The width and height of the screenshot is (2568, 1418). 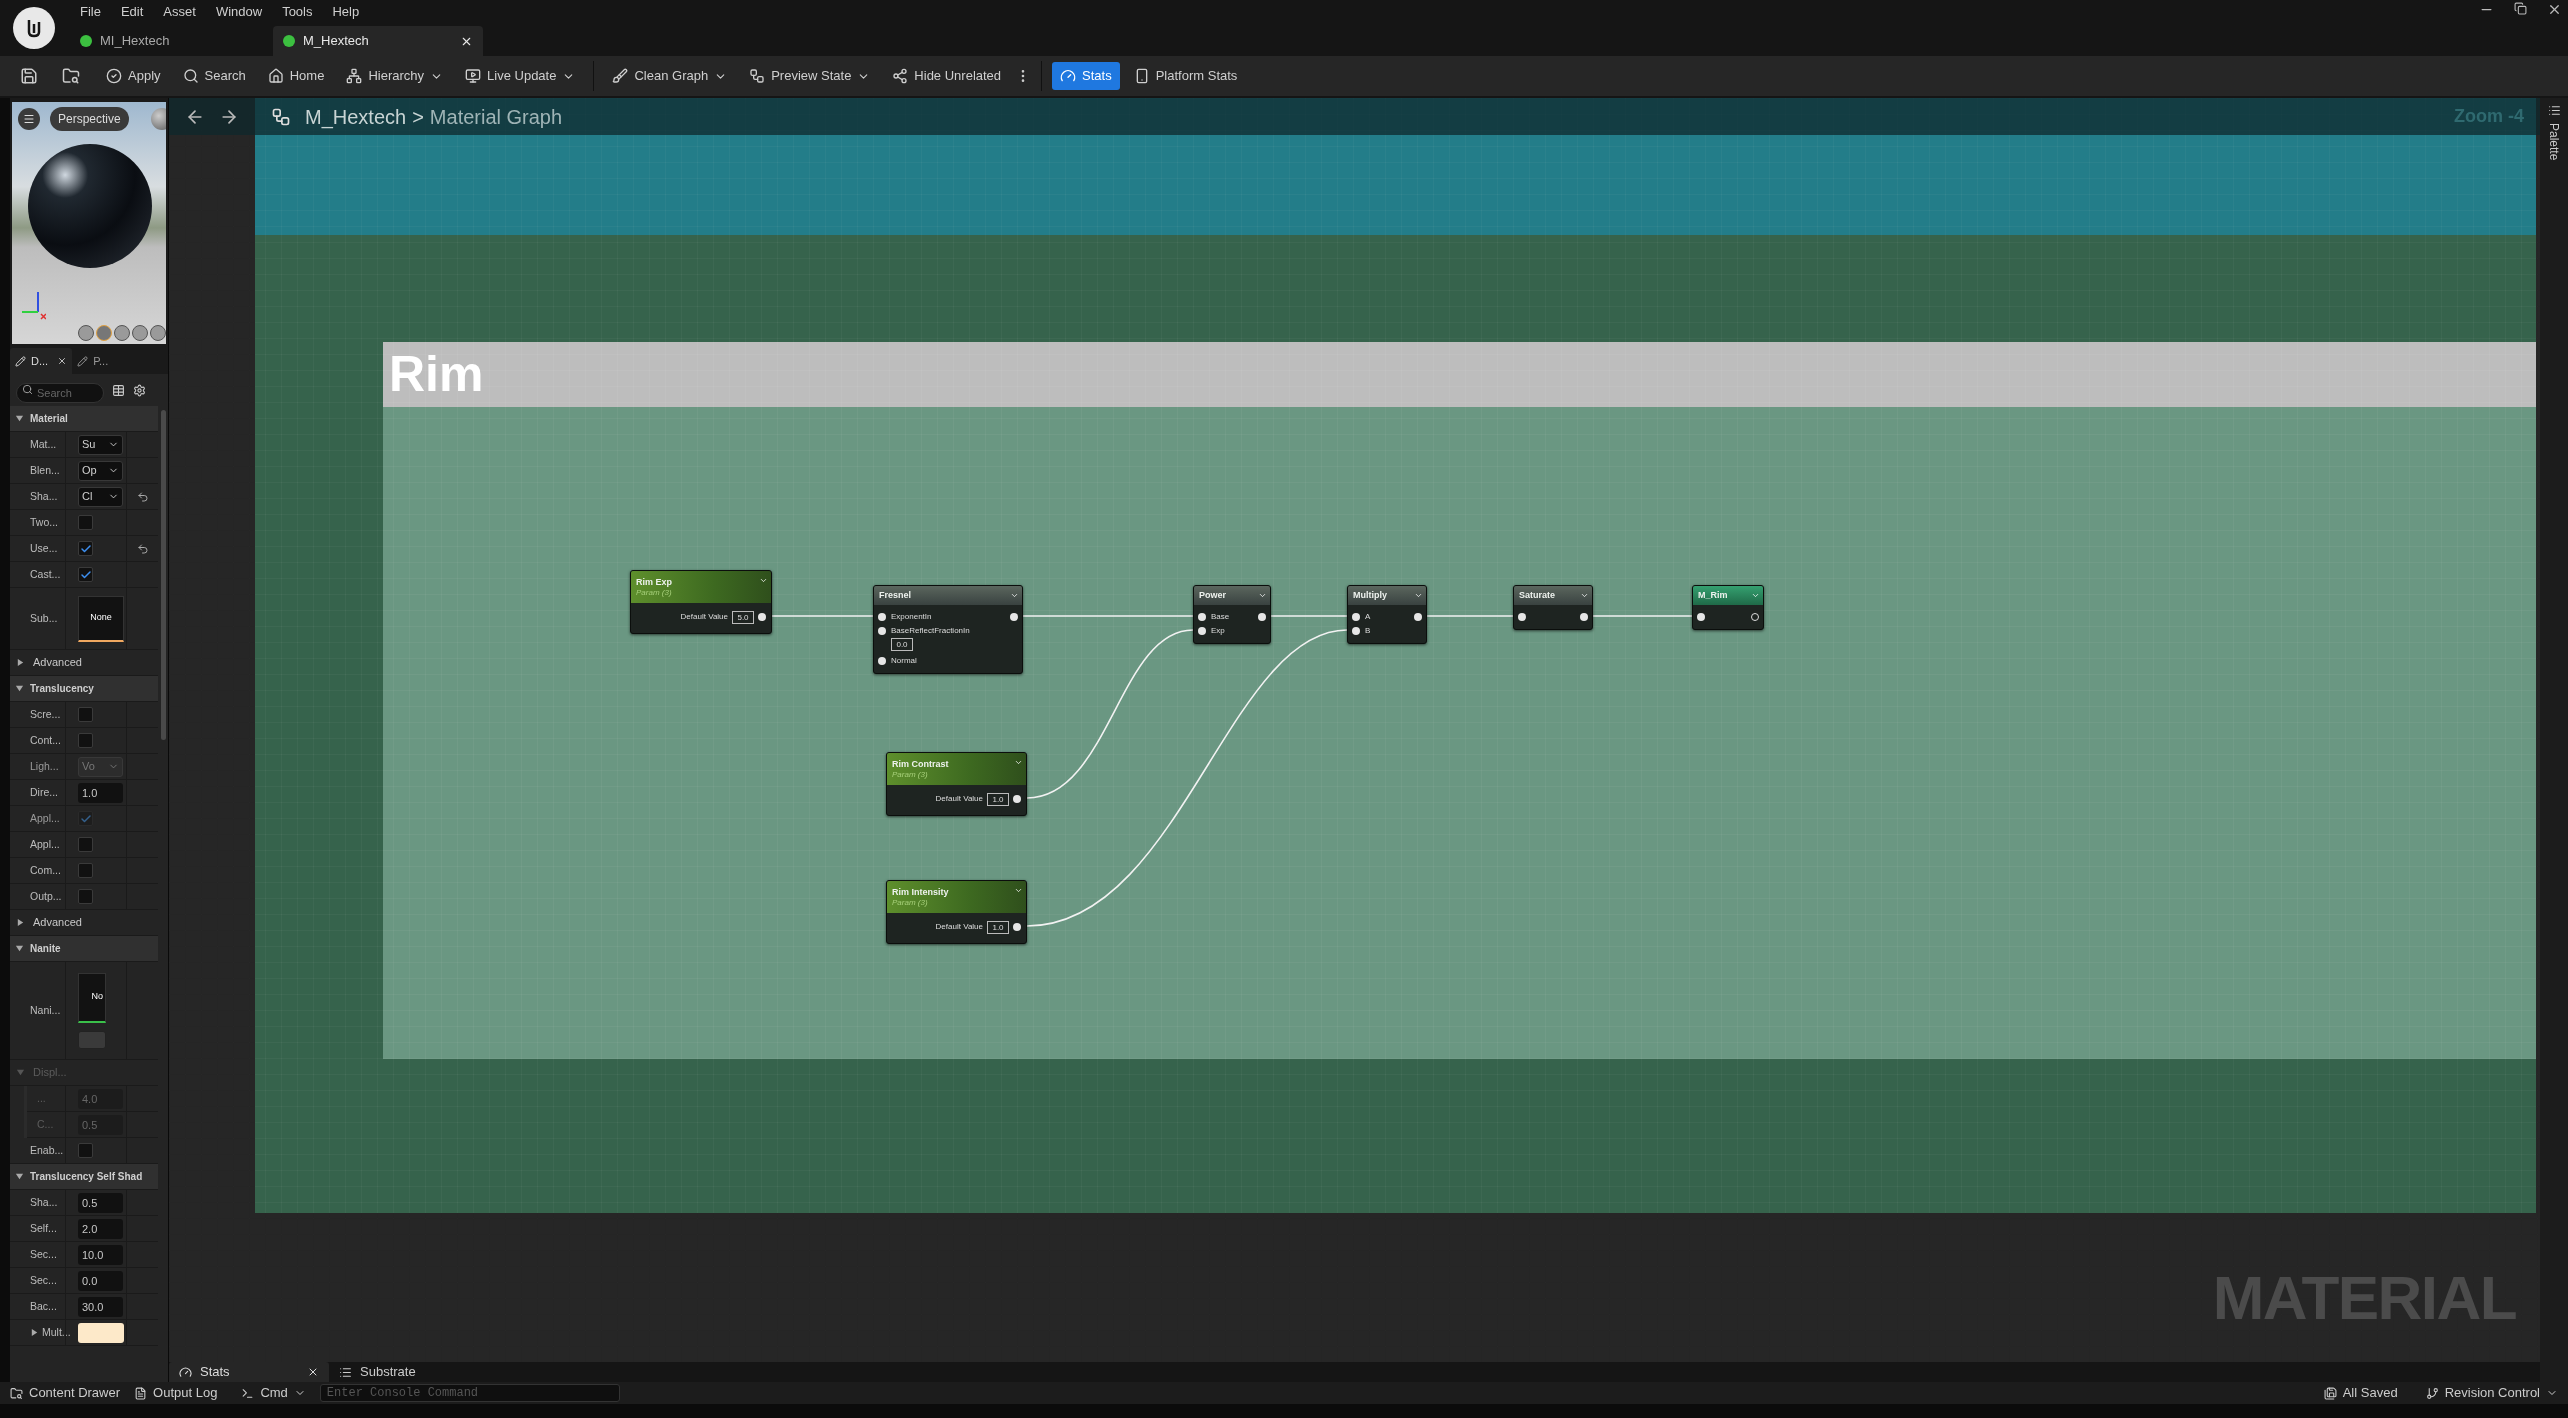 I want to click on category-header: Nanite, so click(x=84, y=949).